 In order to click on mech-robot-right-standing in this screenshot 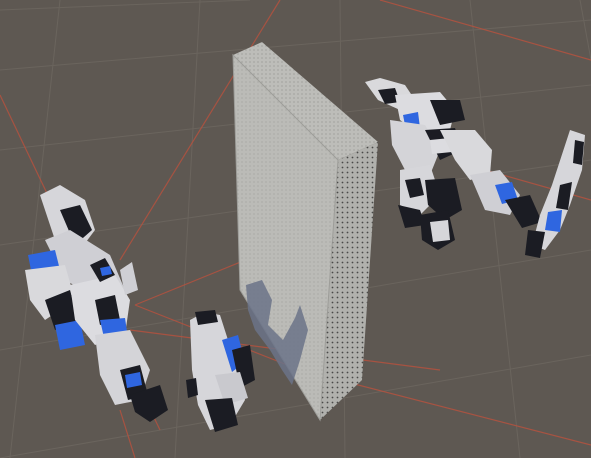, I will do `click(453, 164)`.